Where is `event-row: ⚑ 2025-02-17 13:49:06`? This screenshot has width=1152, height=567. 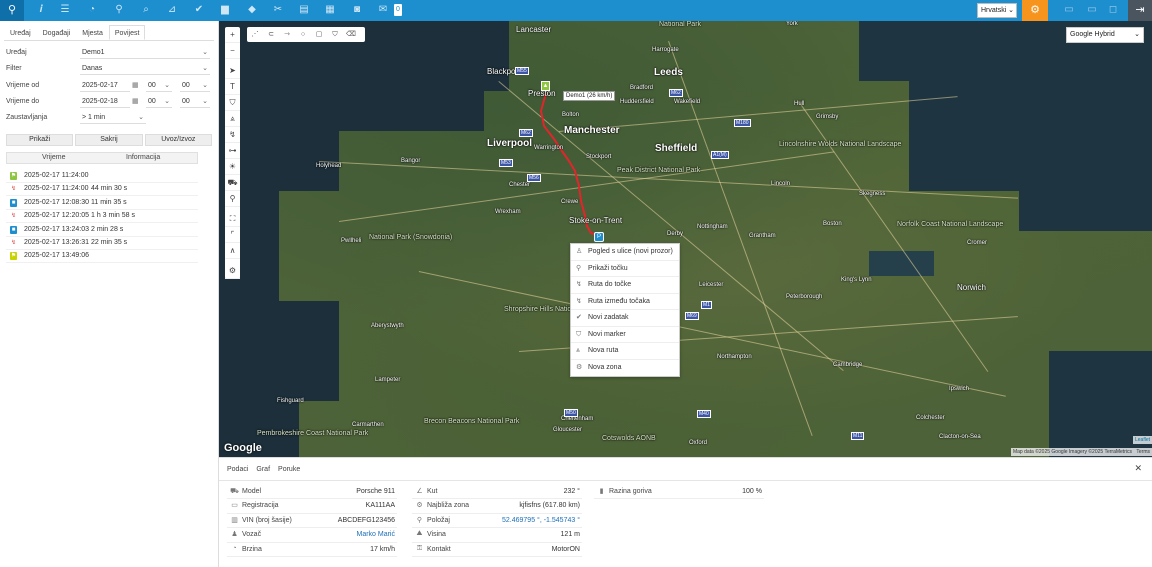 event-row: ⚑ 2025-02-17 13:49:06 is located at coordinates (102, 257).